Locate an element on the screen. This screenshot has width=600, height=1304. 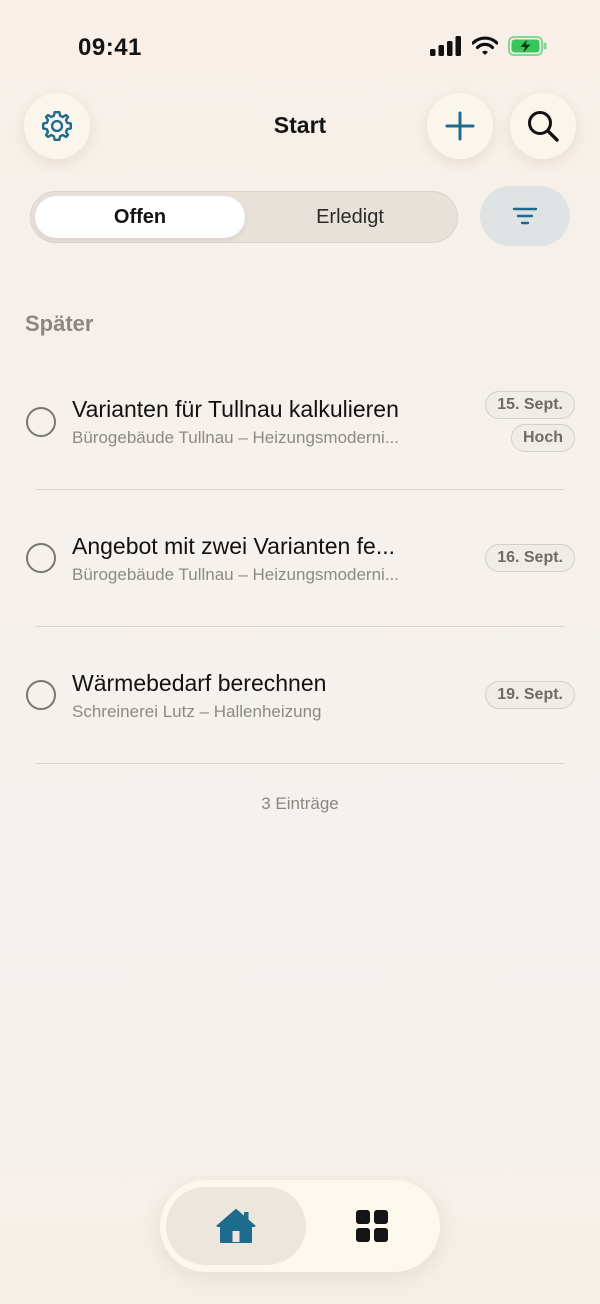
task-subtitle: Schreinerei Lutz – Hallenheizung is located at coordinates (197, 711).